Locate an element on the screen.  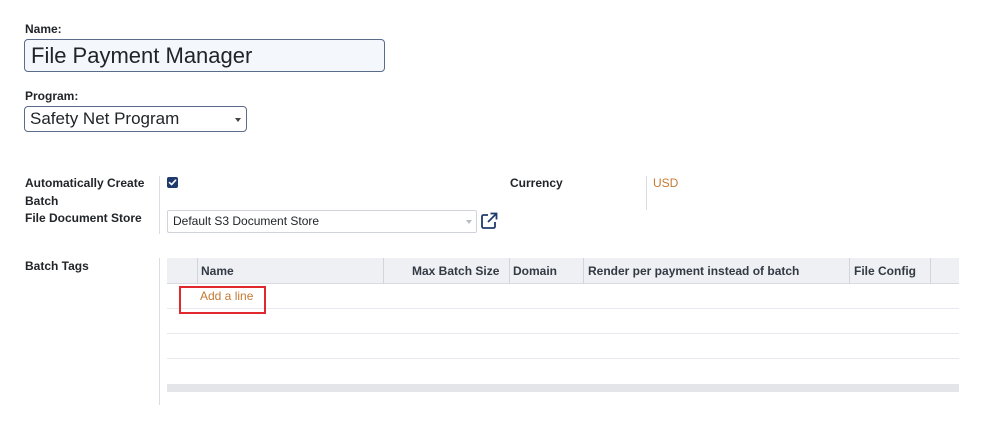
column-header-max-batch-size: Max Batch Size is located at coordinates (455, 271).